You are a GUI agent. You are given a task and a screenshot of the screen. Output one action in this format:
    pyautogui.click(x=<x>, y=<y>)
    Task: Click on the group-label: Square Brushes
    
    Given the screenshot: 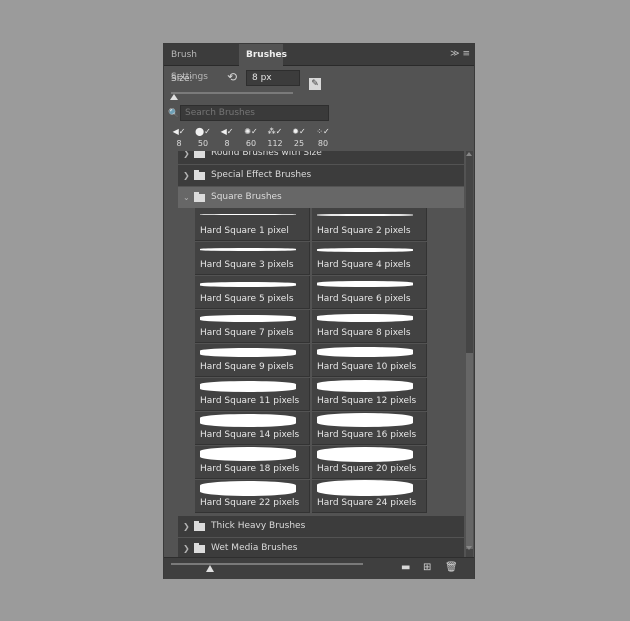 What is the action you would take?
    pyautogui.click(x=246, y=197)
    